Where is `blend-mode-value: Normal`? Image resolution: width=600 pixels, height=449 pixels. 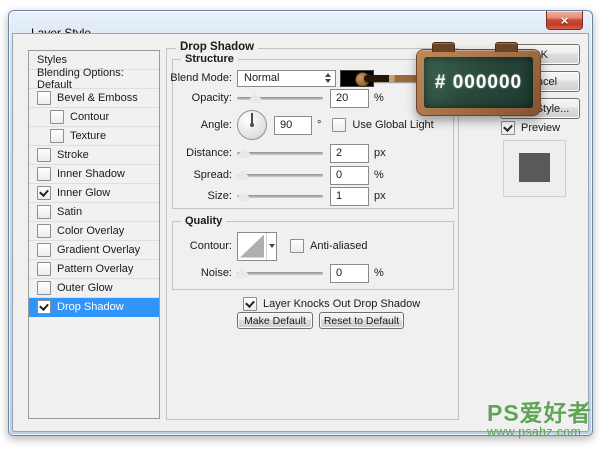 blend-mode-value: Normal is located at coordinates (262, 78).